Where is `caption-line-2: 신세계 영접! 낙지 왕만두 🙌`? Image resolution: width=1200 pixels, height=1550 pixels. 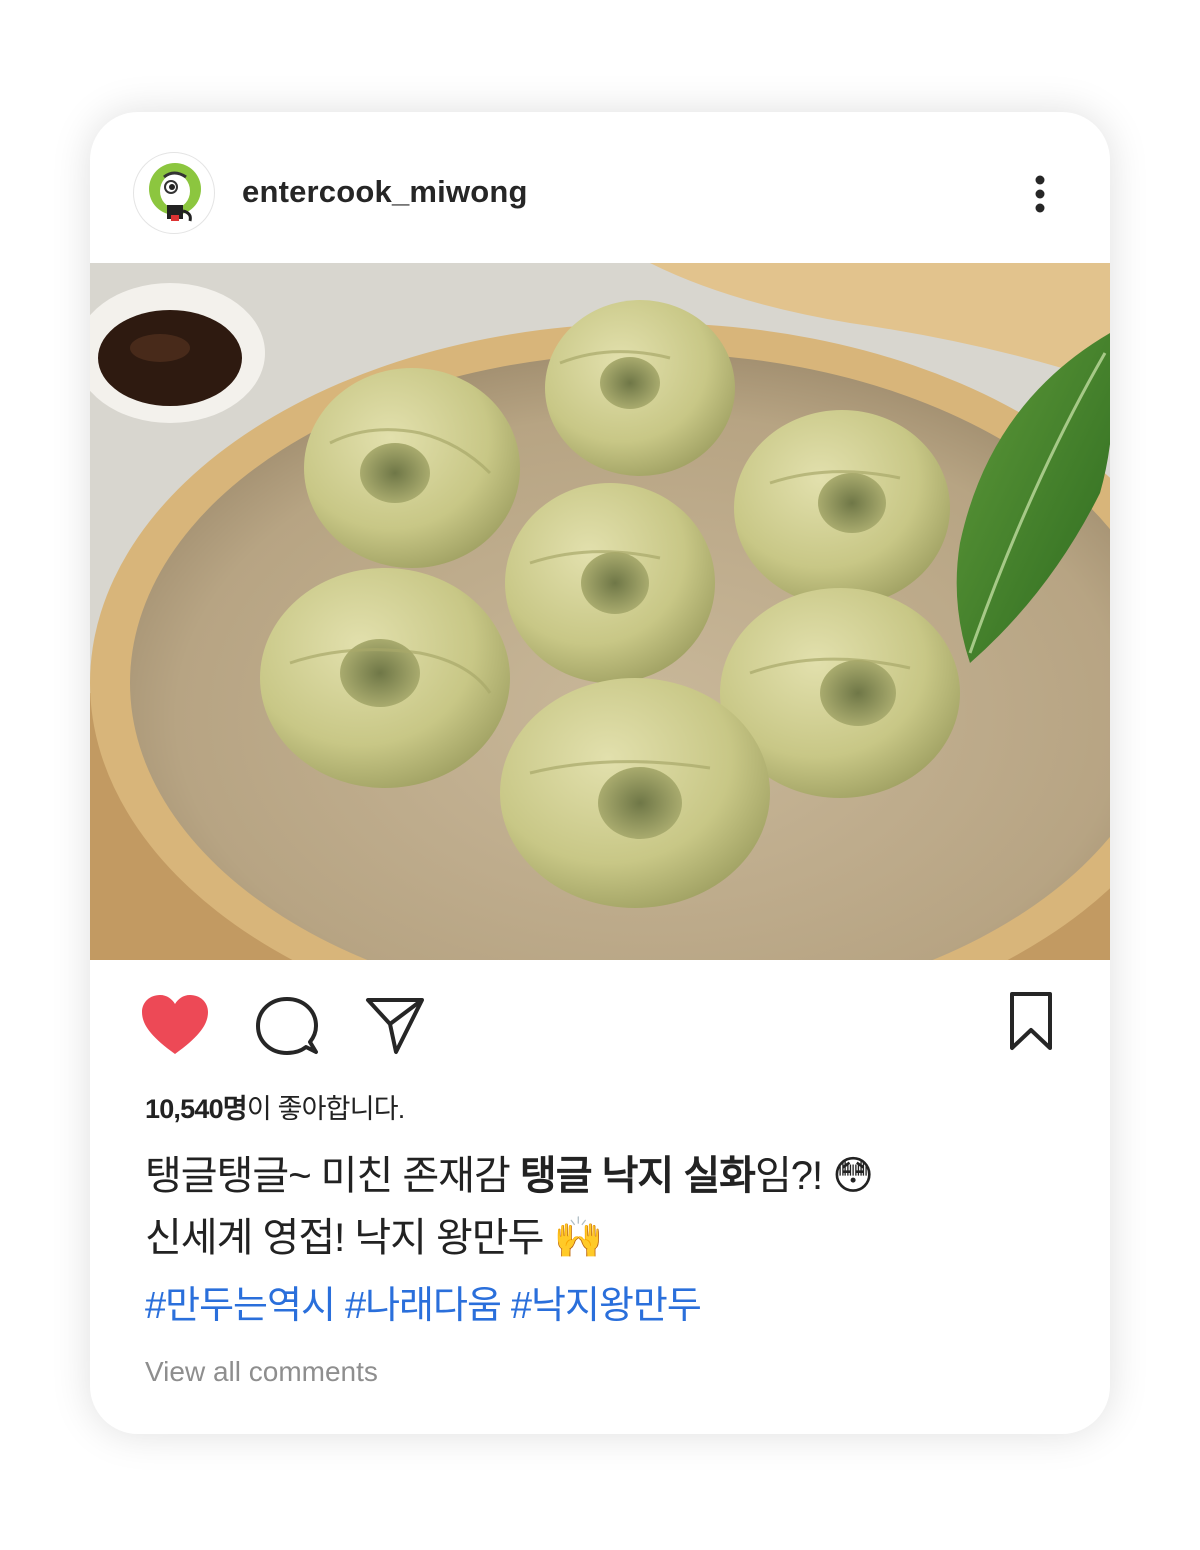 caption-line-2: 신세계 영접! 낙지 왕만두 🙌 is located at coordinates (605, 1238).